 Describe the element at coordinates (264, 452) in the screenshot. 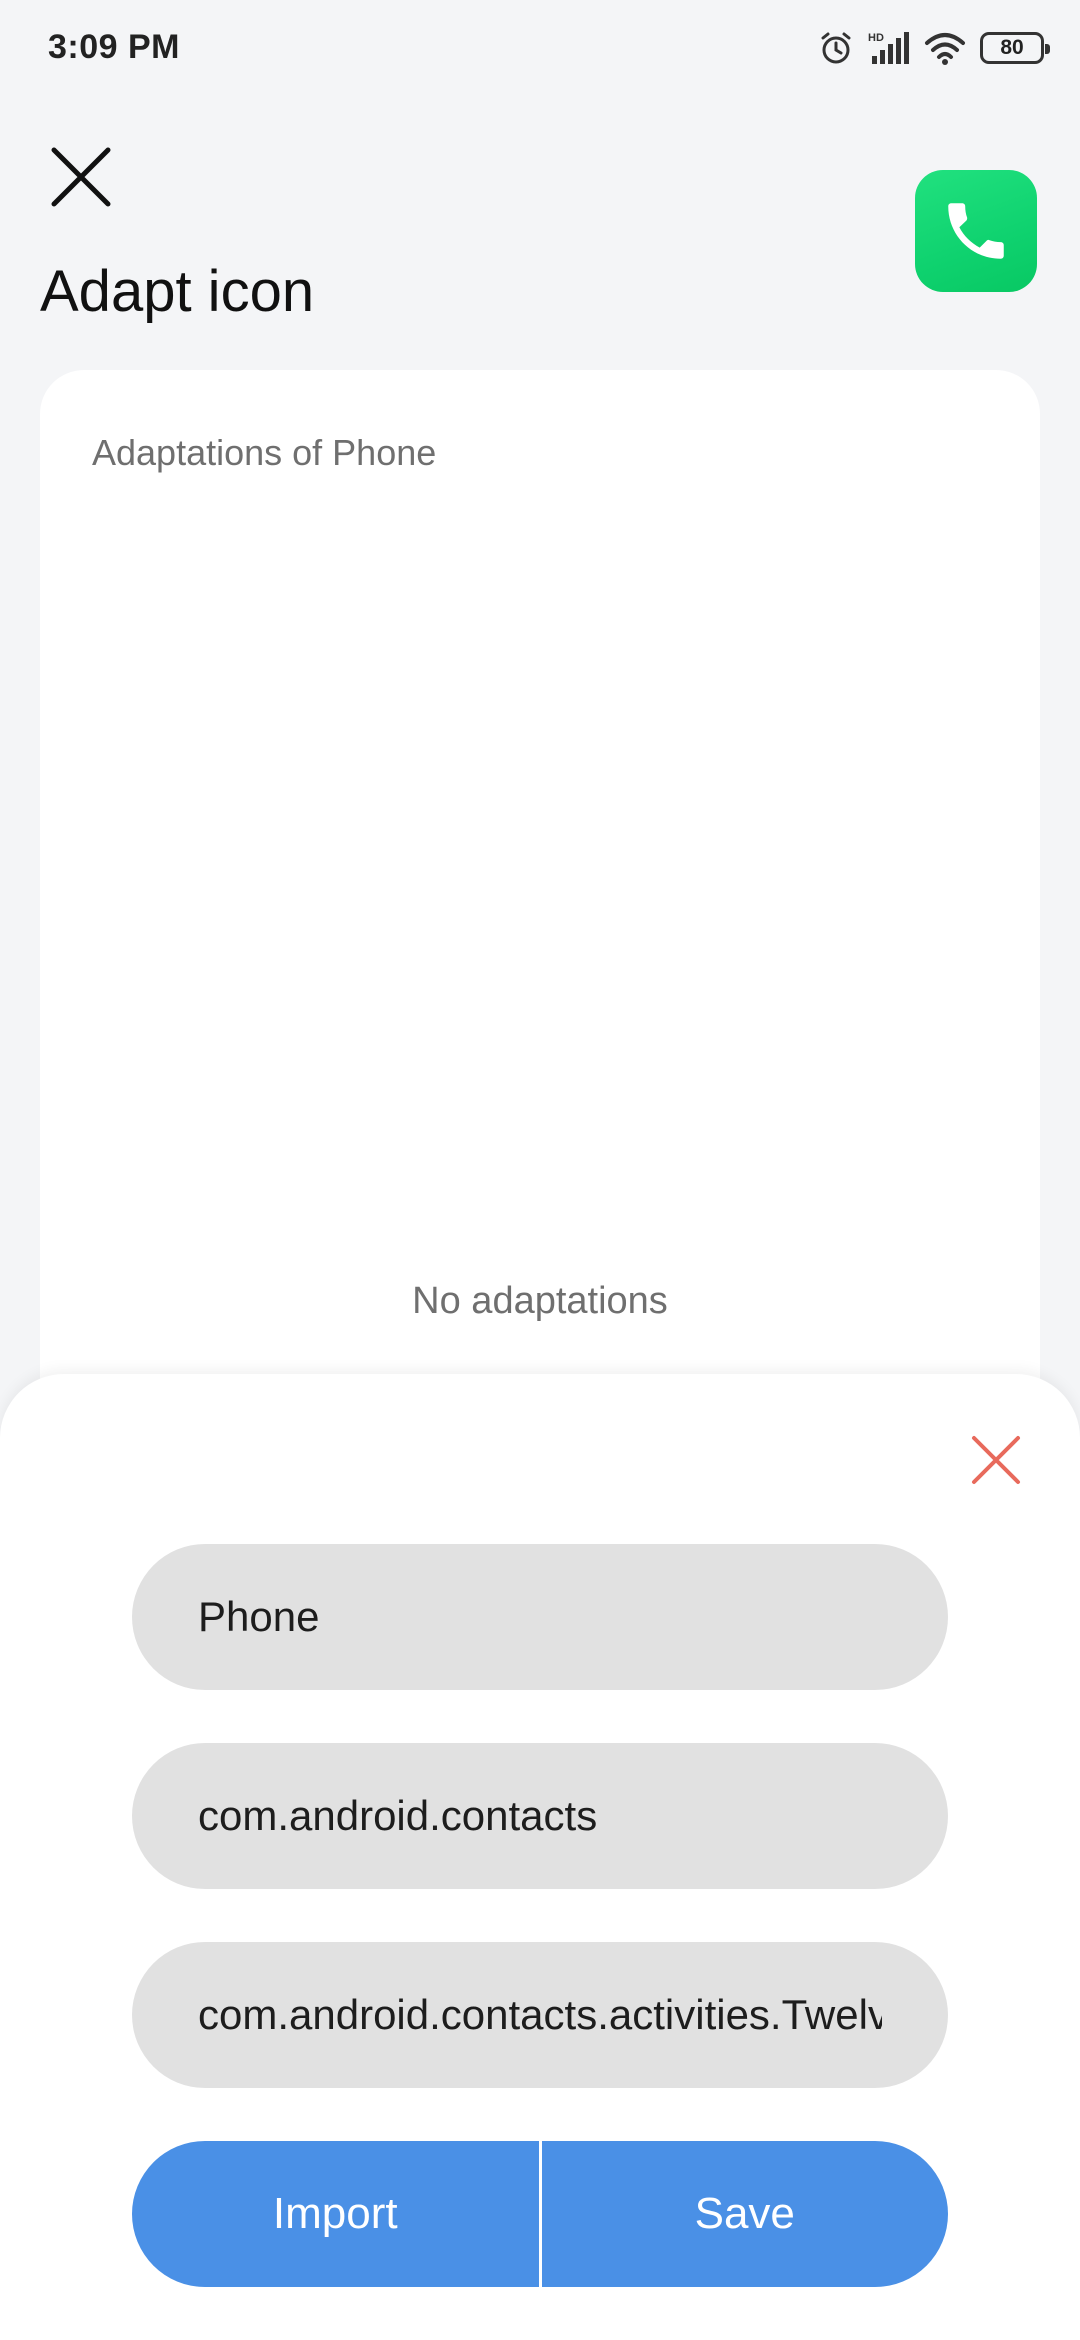

I see `adaptations-label: Adaptations of Phone` at that location.